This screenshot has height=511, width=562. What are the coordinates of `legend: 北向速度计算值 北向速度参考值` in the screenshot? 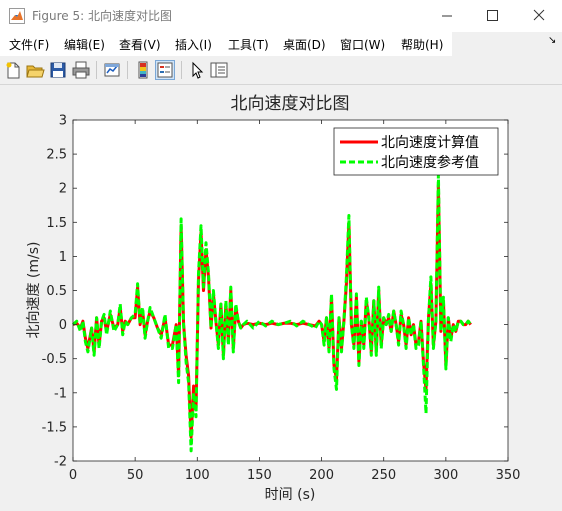 It's located at (416, 151).